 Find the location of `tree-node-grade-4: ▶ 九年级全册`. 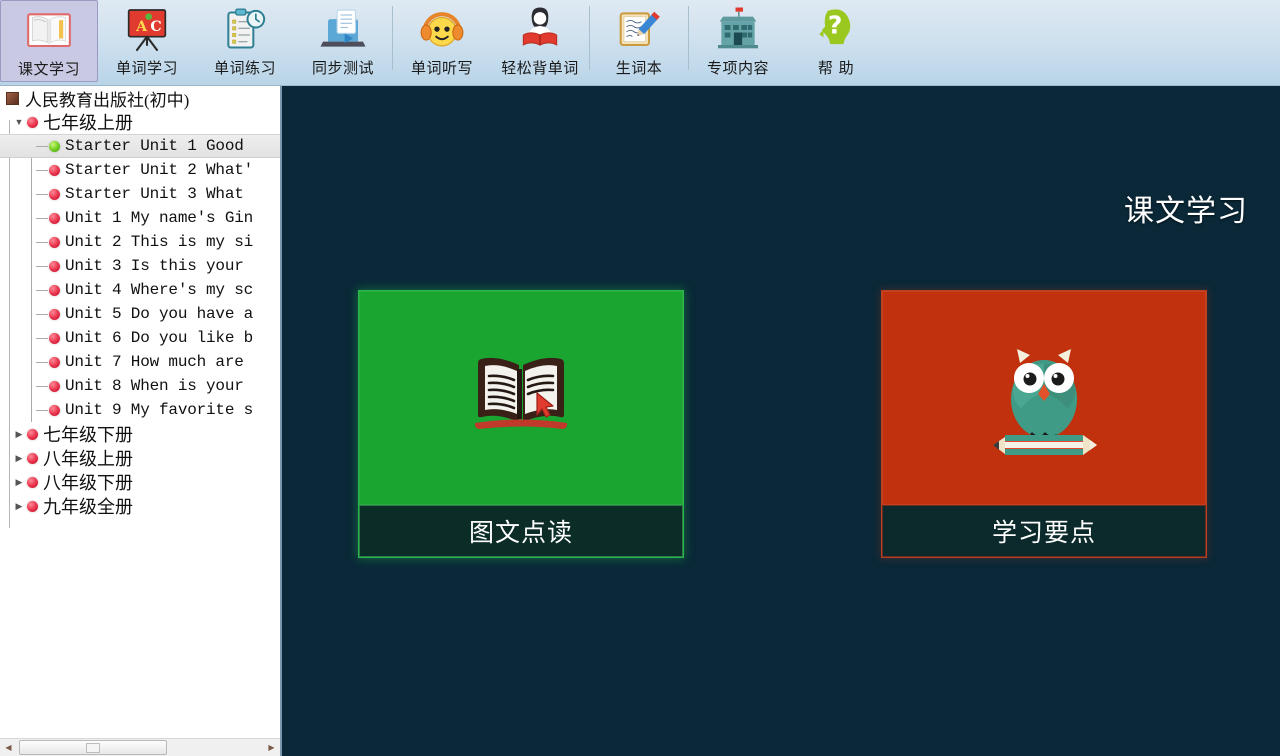

tree-node-grade-4: ▶ 九年级全册 is located at coordinates (140, 506).